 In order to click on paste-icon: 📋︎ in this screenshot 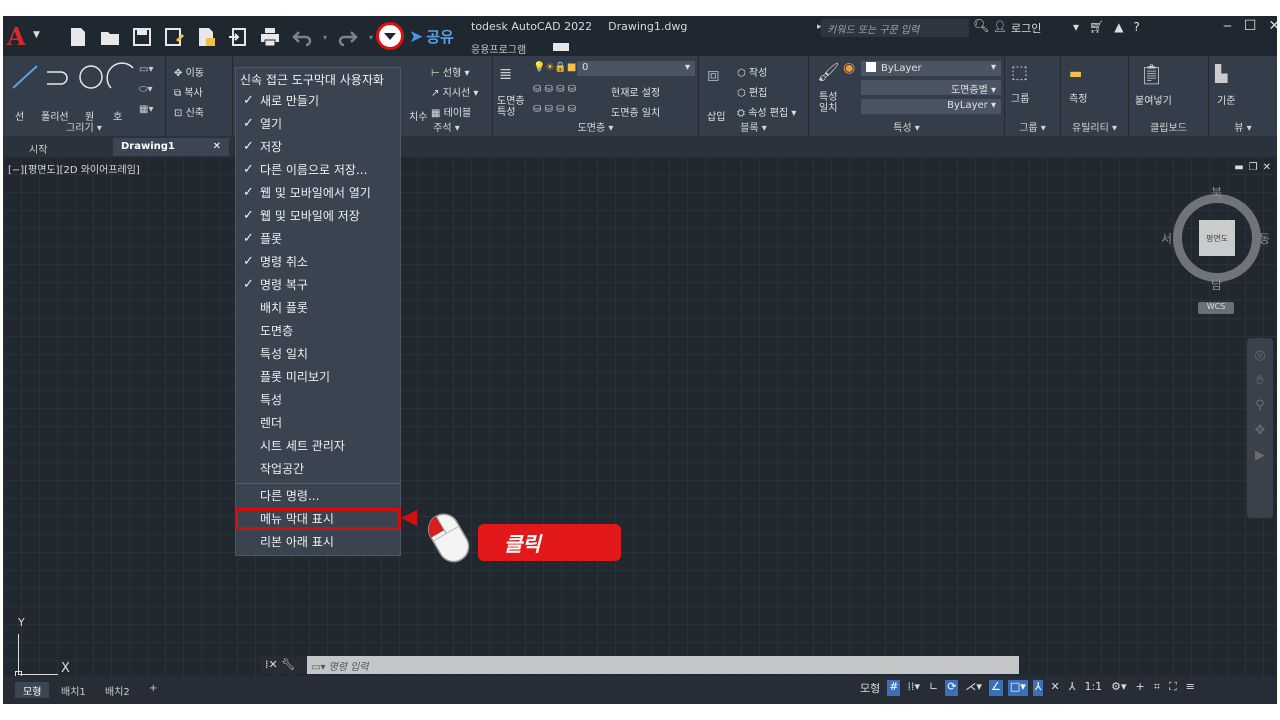, I will do `click(1151, 74)`.